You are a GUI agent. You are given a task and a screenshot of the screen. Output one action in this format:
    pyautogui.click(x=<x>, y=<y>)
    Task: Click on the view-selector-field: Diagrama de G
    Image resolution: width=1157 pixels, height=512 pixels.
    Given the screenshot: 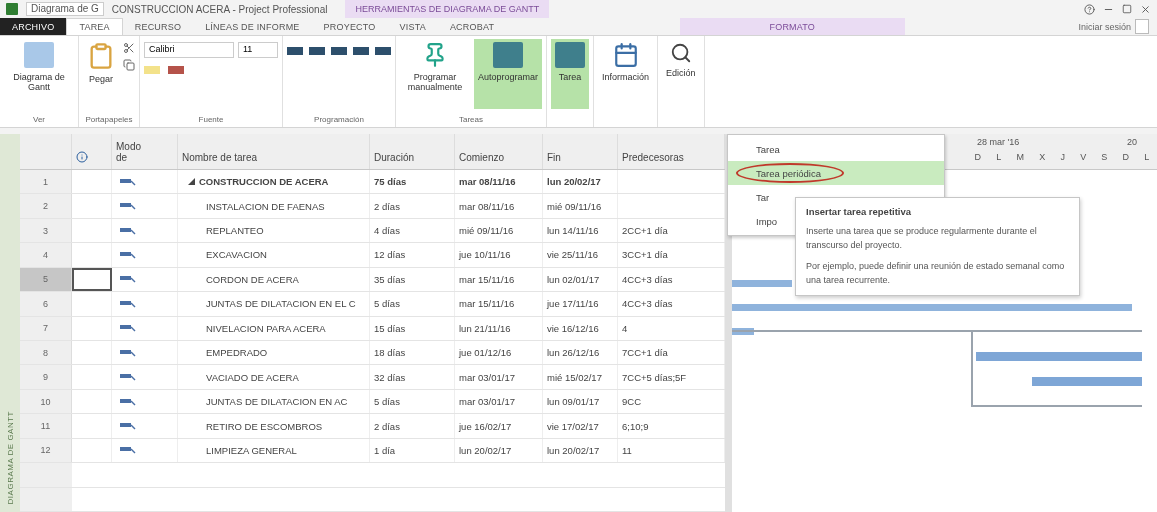 What is the action you would take?
    pyautogui.click(x=65, y=9)
    